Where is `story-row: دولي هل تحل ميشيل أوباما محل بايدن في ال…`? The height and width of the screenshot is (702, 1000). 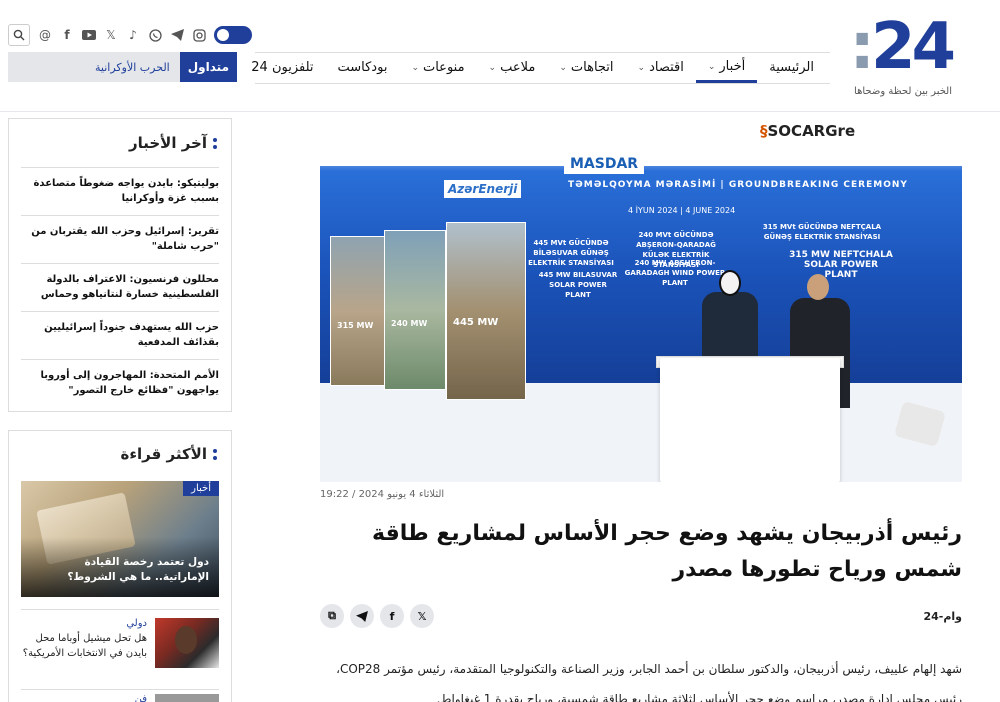 story-row: دولي هل تحل ميشيل أوباما محل بايدن في ال… is located at coordinates (120, 641).